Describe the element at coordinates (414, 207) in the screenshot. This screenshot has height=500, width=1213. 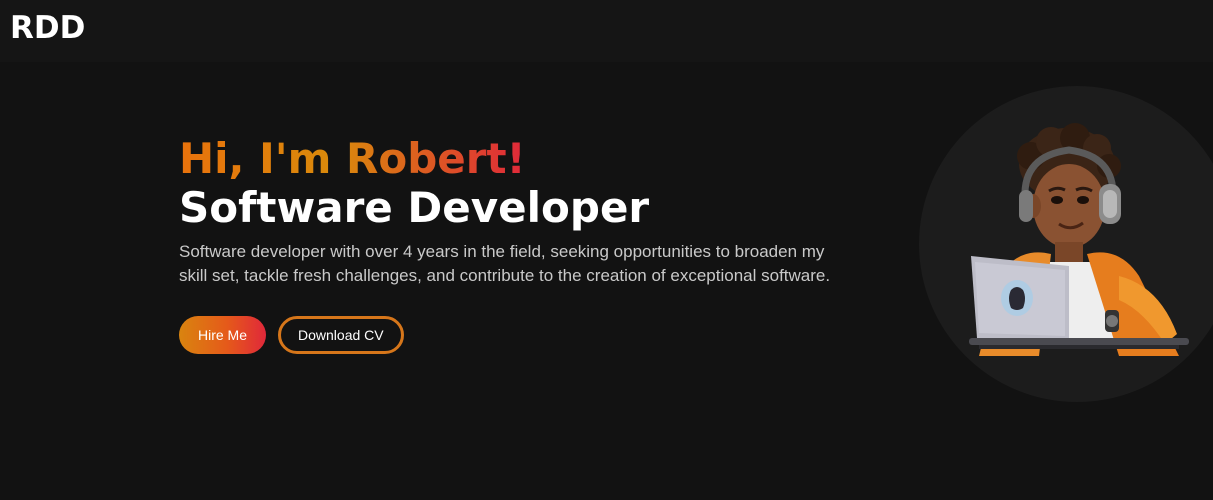
I see `hero-role: Software Developer` at that location.